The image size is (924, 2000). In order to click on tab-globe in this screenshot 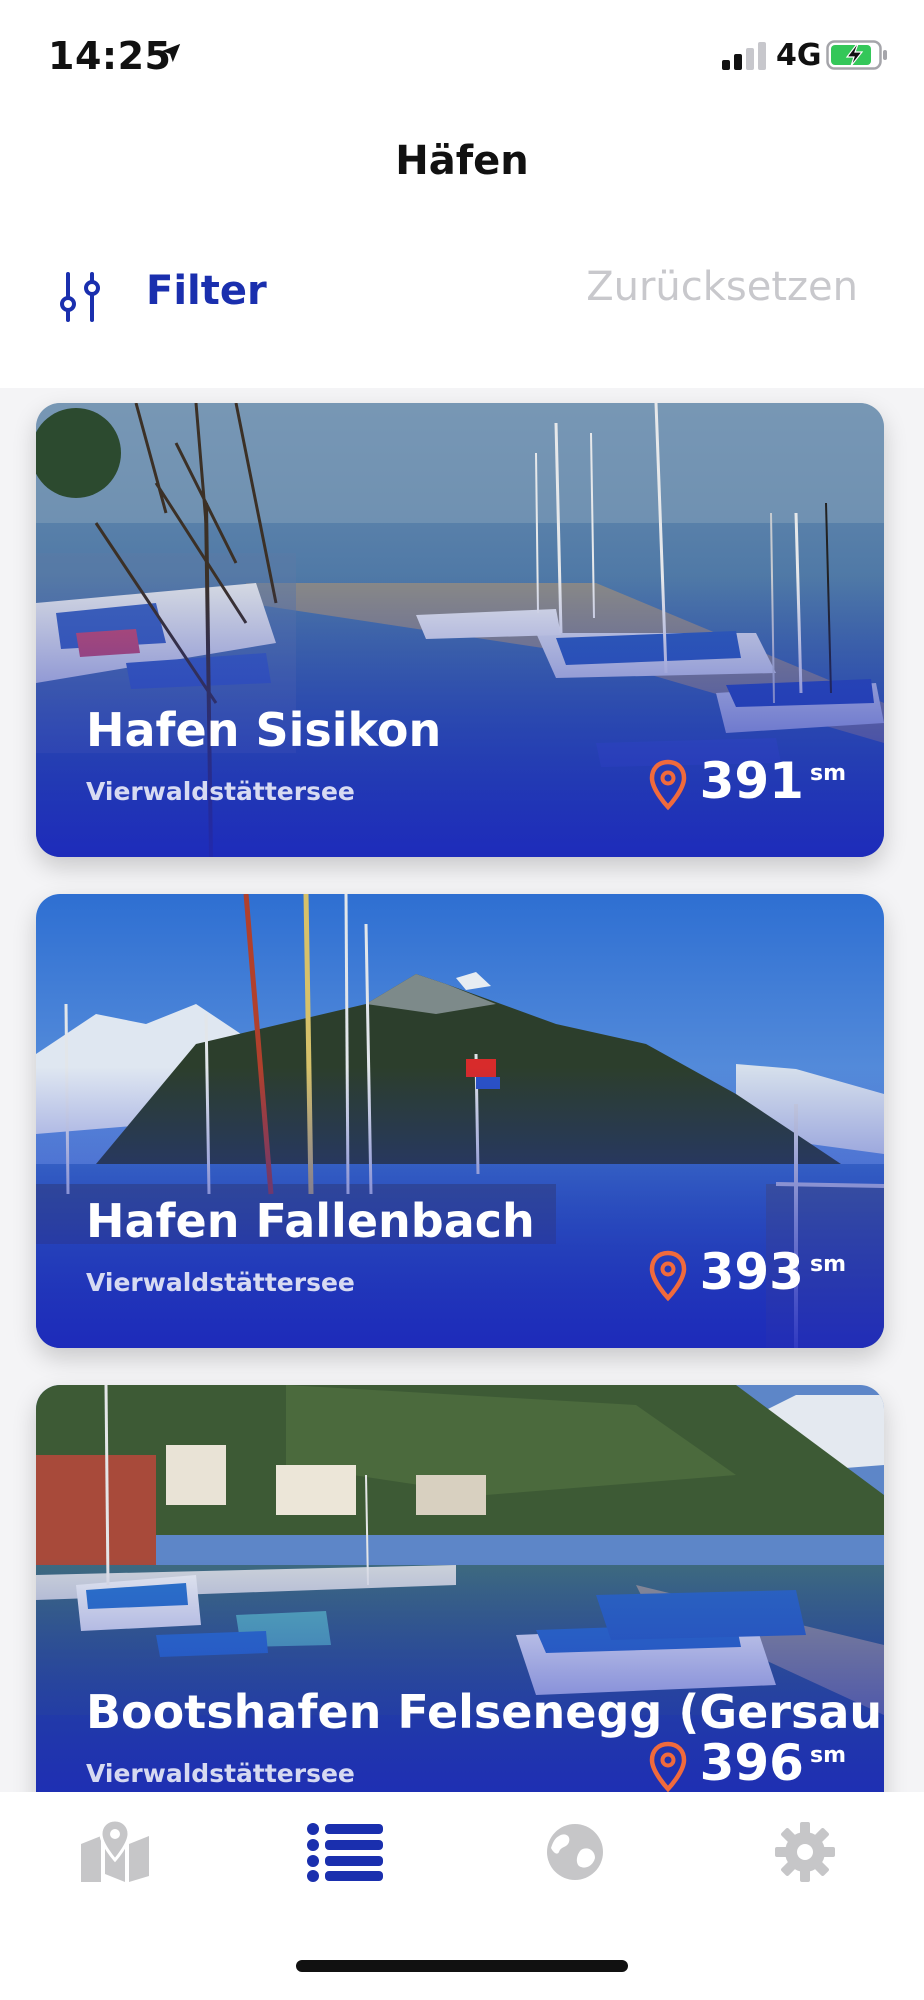, I will do `click(575, 1852)`.